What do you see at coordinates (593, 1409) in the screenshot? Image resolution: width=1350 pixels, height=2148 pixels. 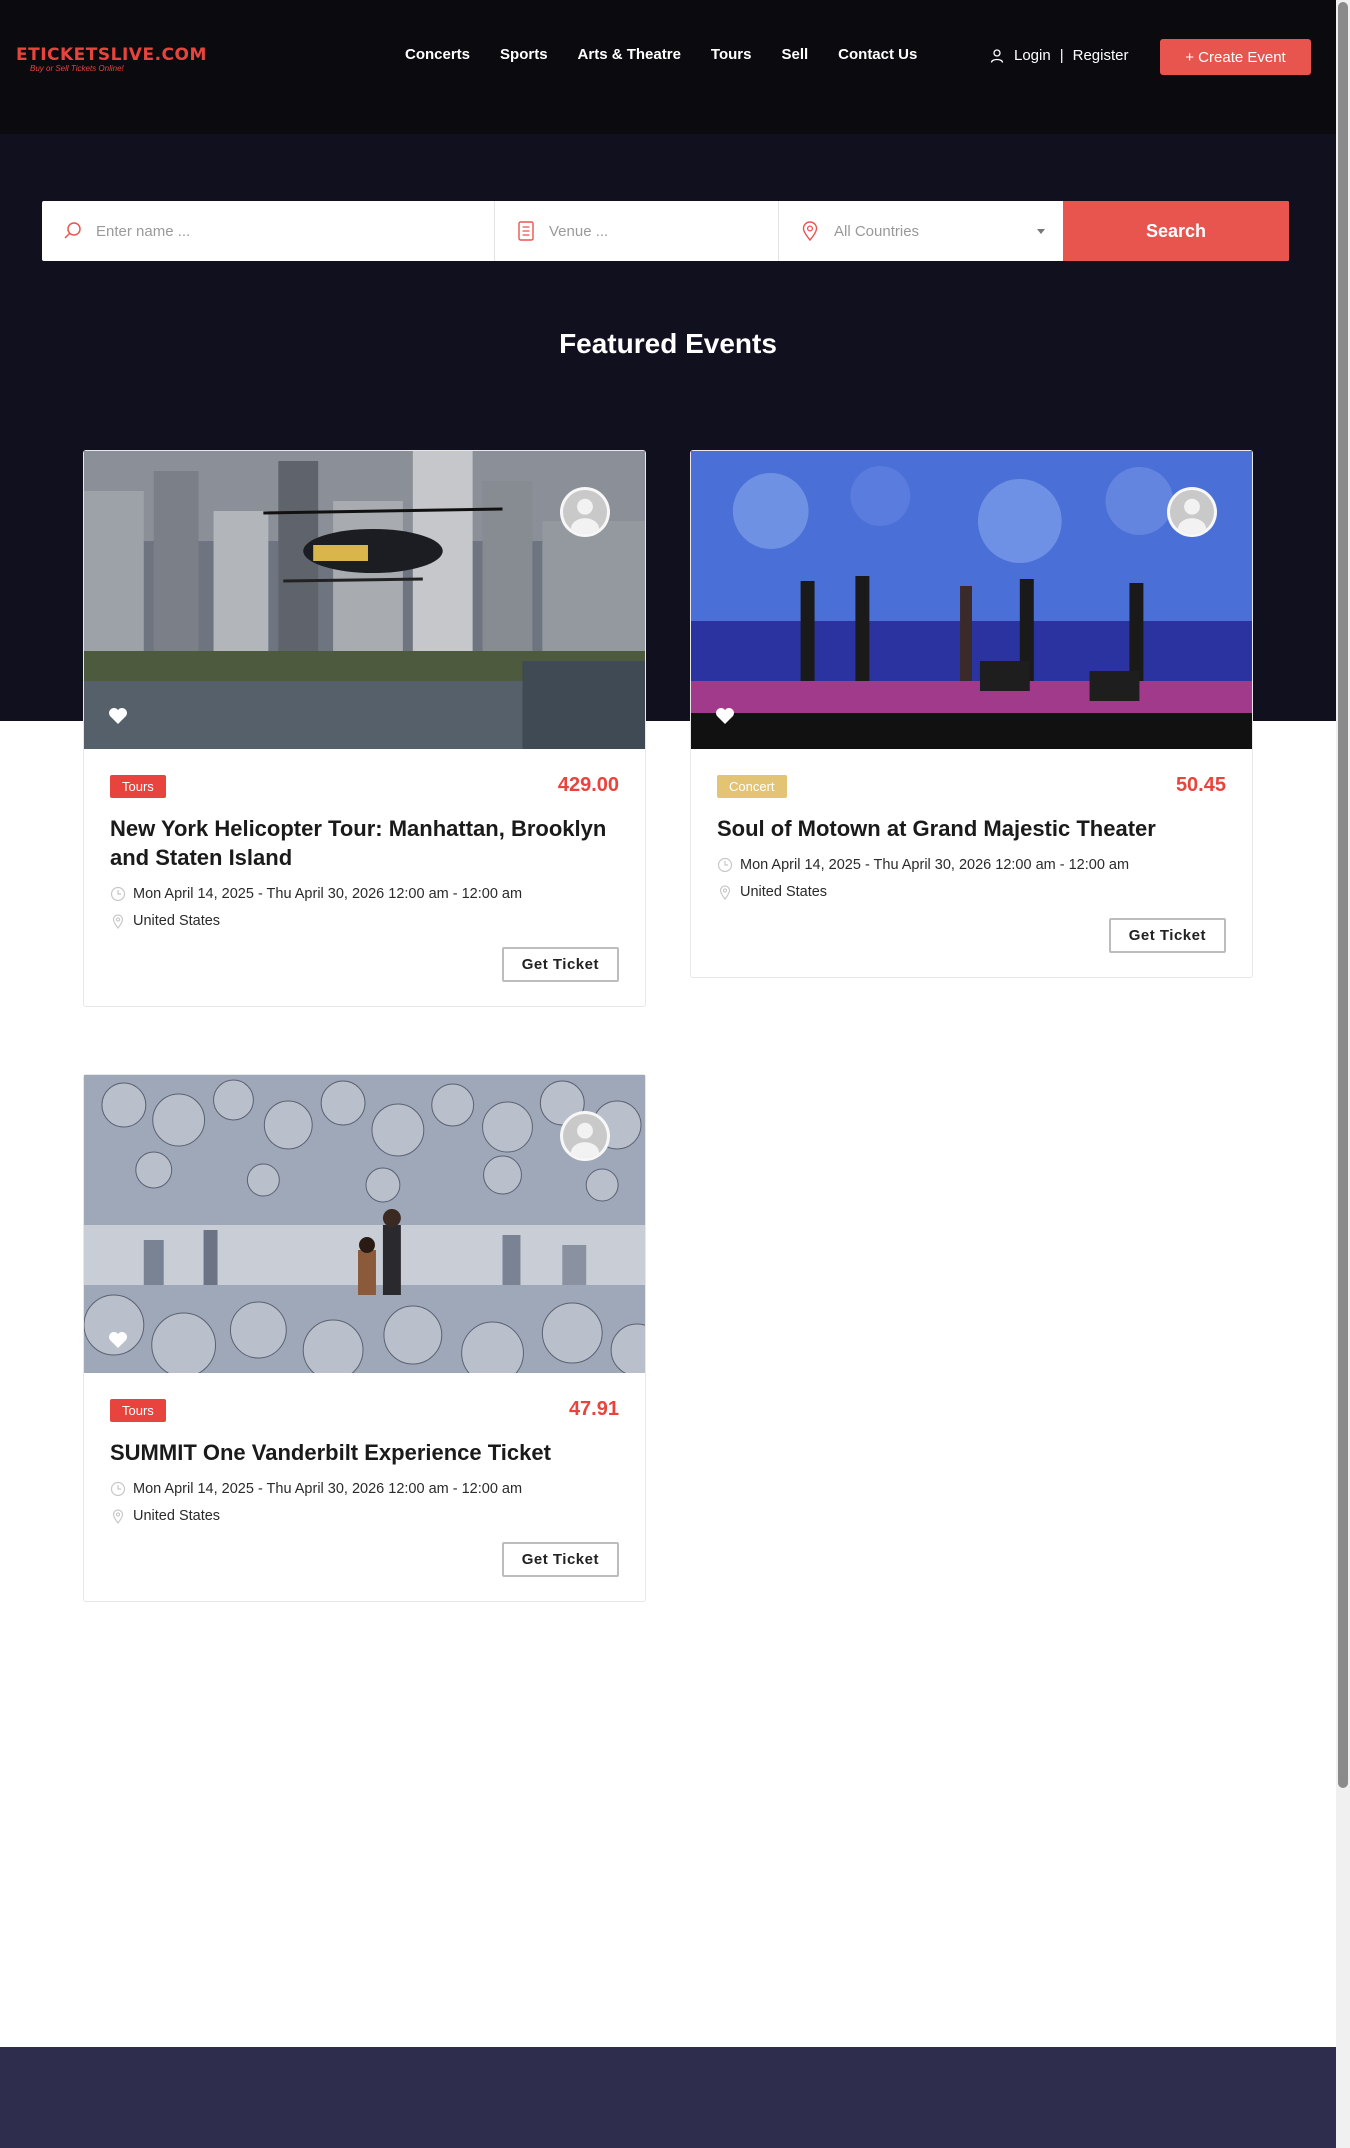 I see `event-price: 47.91` at bounding box center [593, 1409].